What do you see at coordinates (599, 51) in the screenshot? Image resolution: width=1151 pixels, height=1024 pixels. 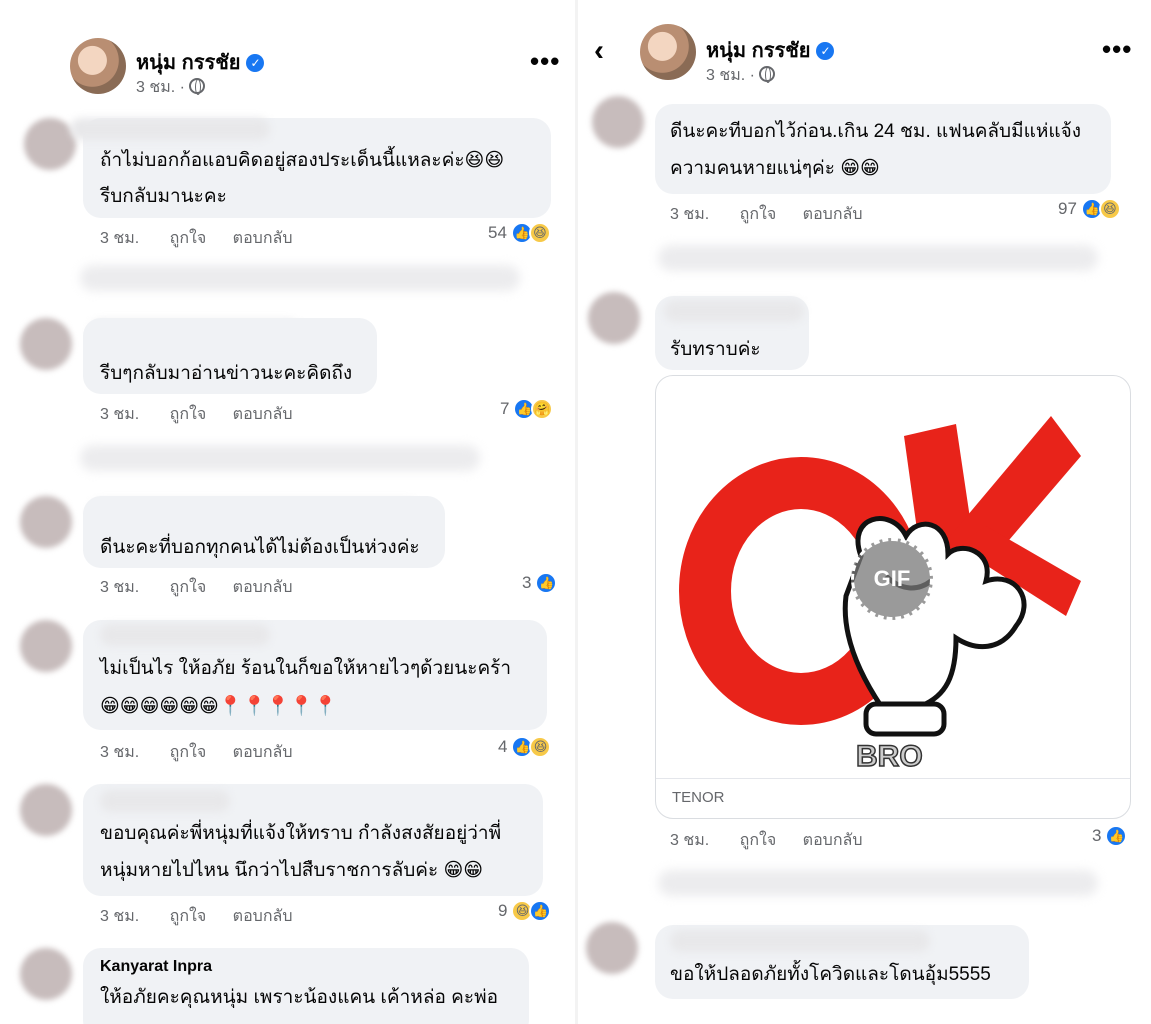 I see `back-arrow-icon: ‹` at bounding box center [599, 51].